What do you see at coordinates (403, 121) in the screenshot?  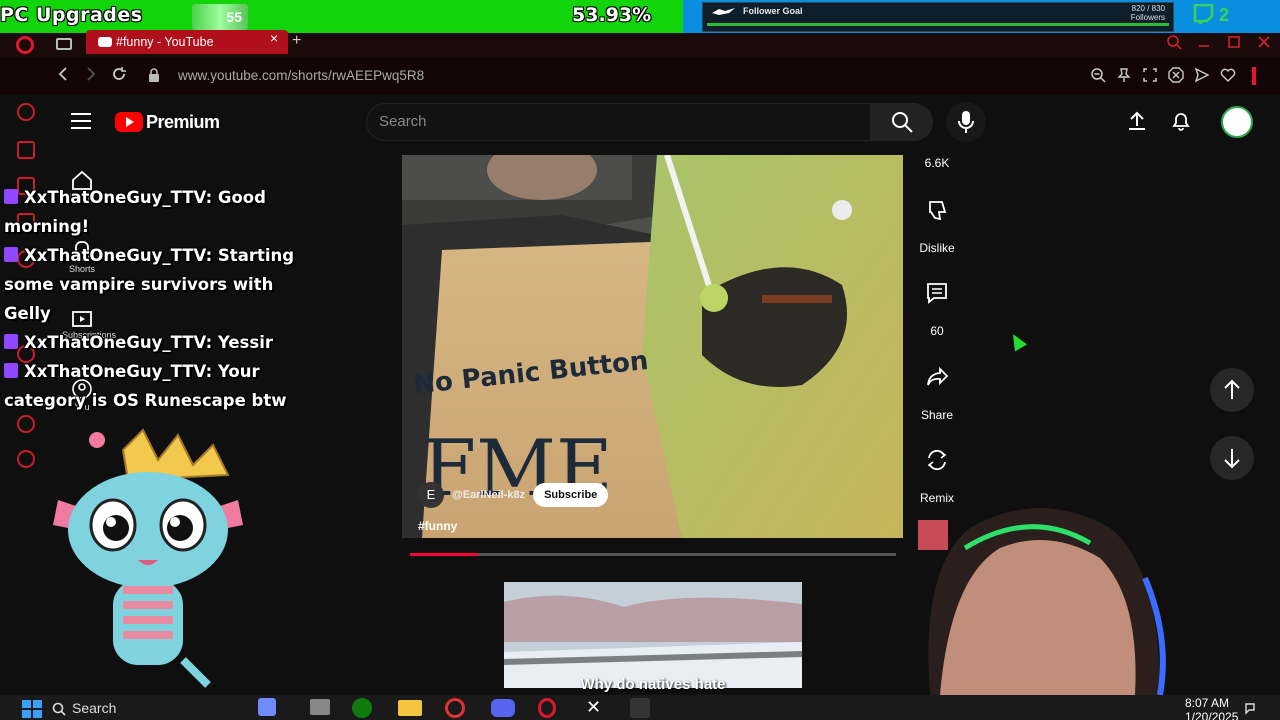 I see `search-placeholder: Search` at bounding box center [403, 121].